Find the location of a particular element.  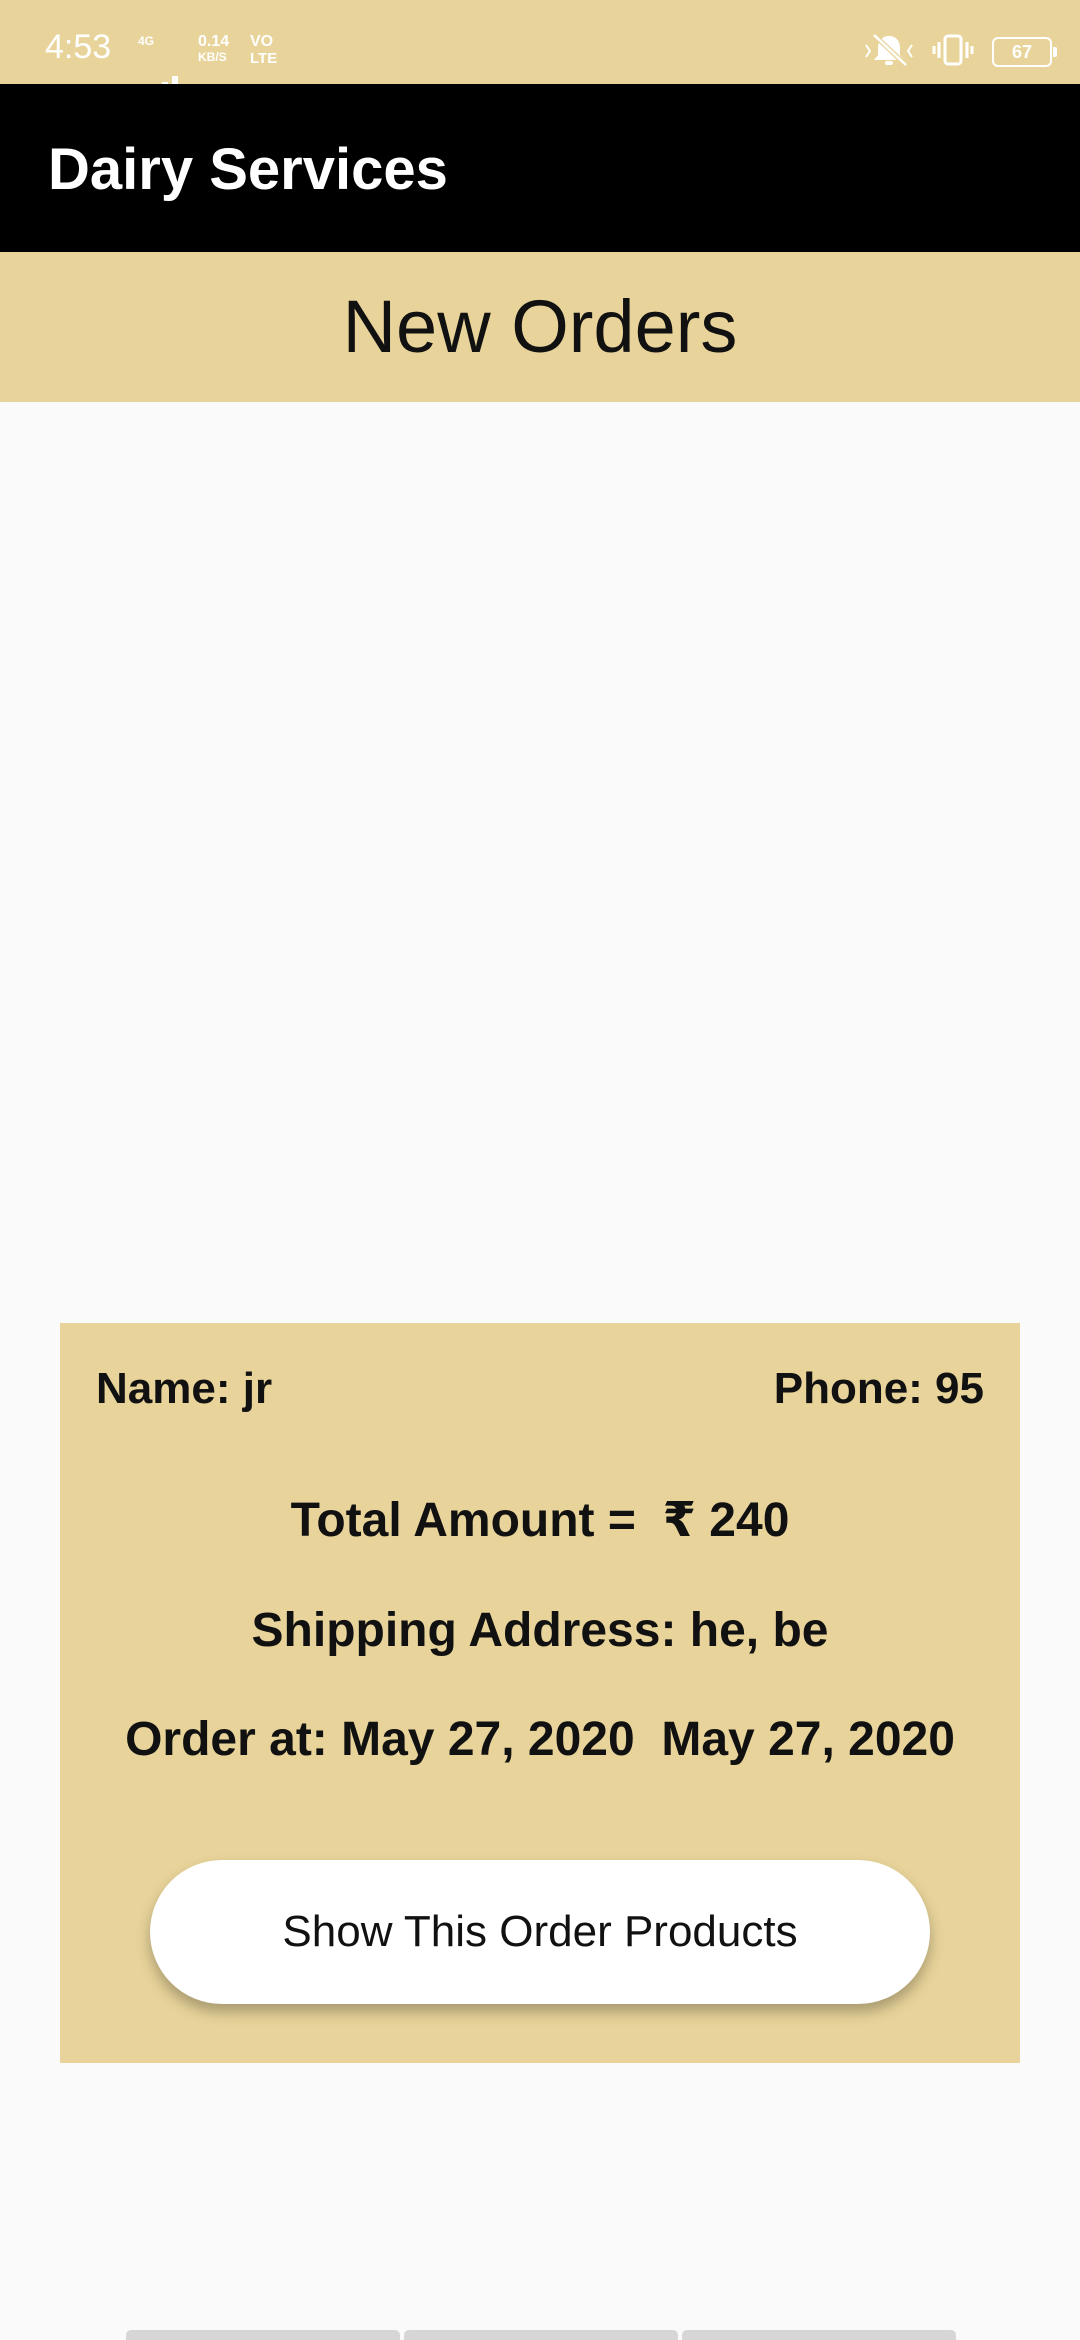

customer-phone: Phone: 95 is located at coordinates (878, 1388).